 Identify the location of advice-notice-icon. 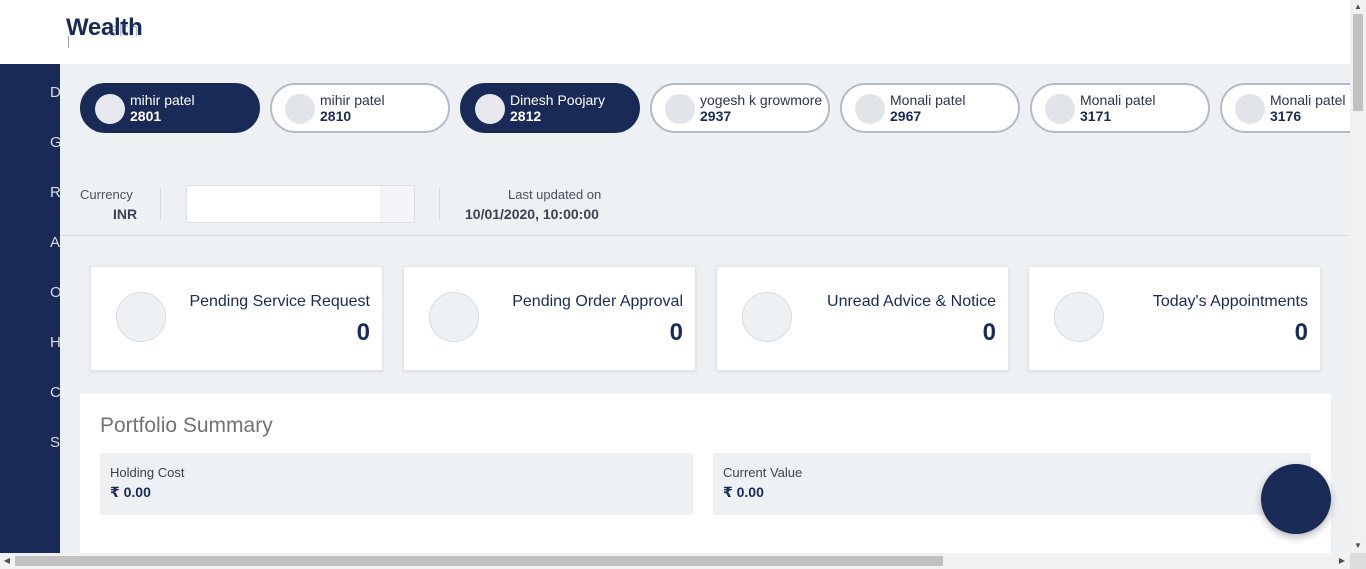
(767, 317).